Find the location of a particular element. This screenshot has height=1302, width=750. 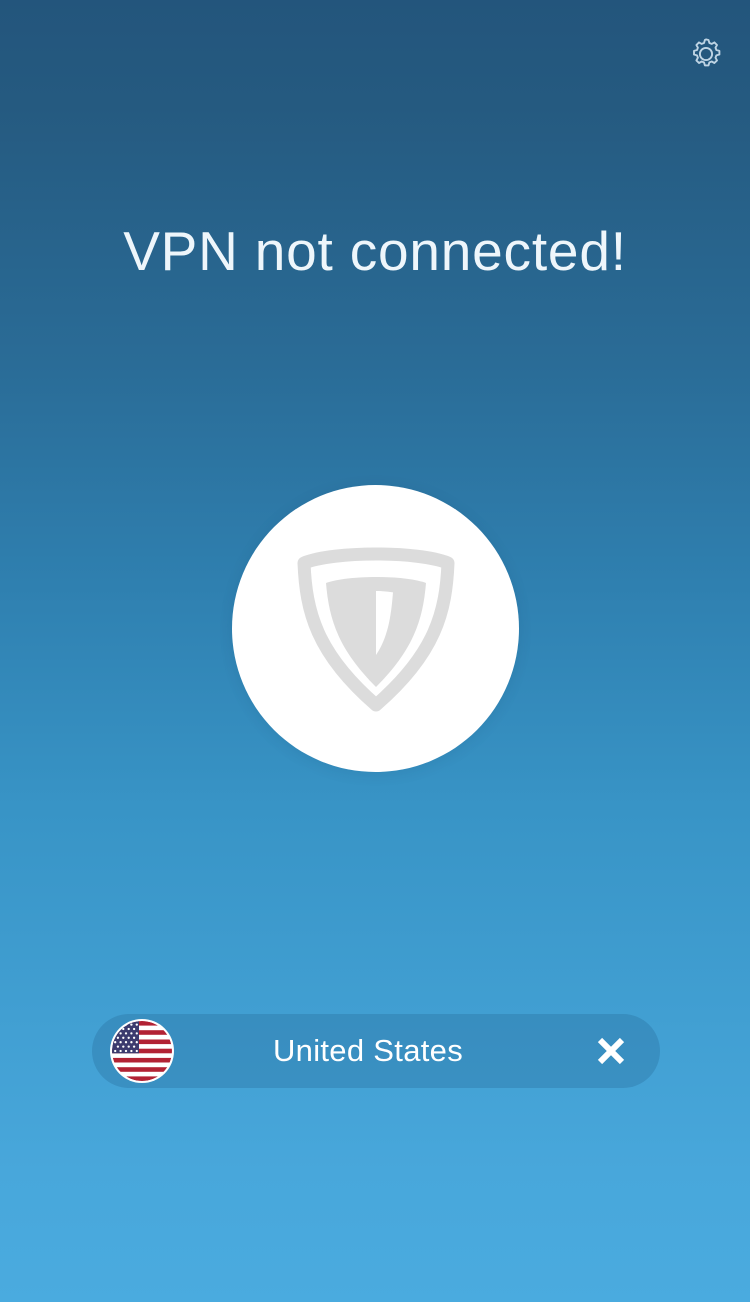

clear-country-button is located at coordinates (611, 1051).